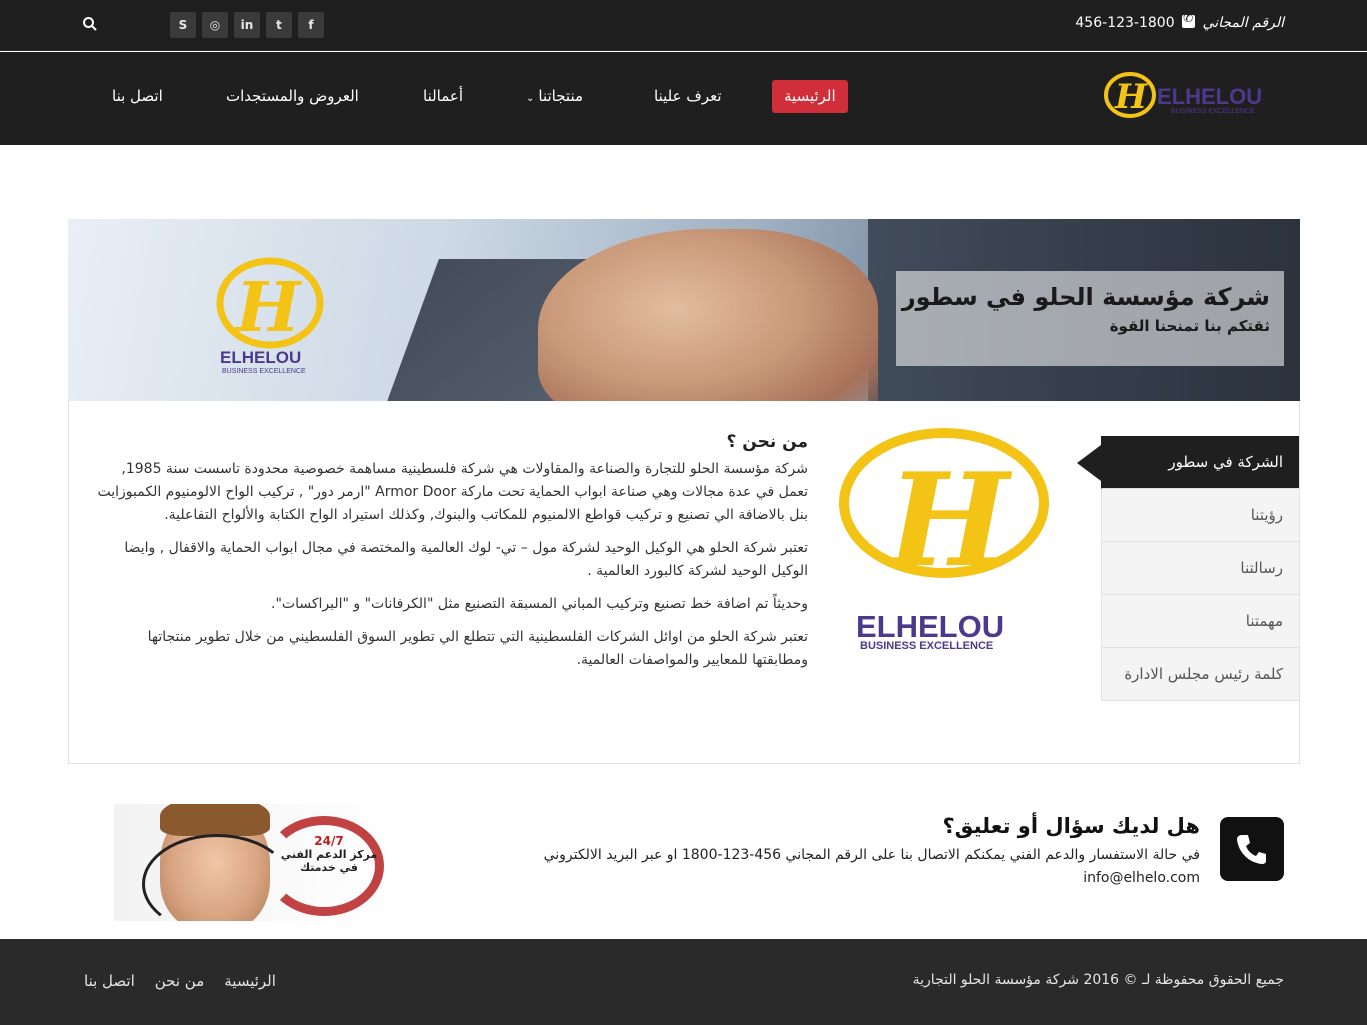  I want to click on search-icon, so click(90, 24).